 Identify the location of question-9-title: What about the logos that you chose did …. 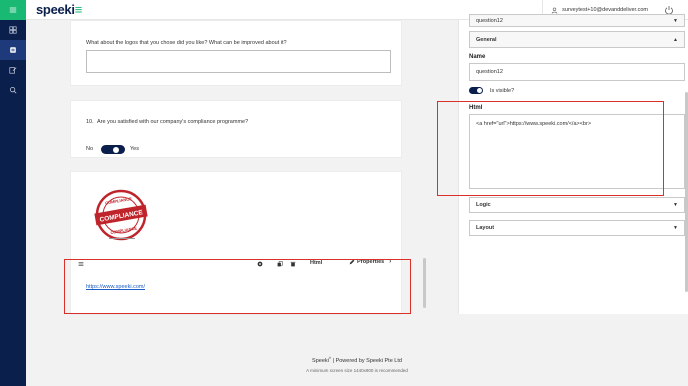
(186, 43).